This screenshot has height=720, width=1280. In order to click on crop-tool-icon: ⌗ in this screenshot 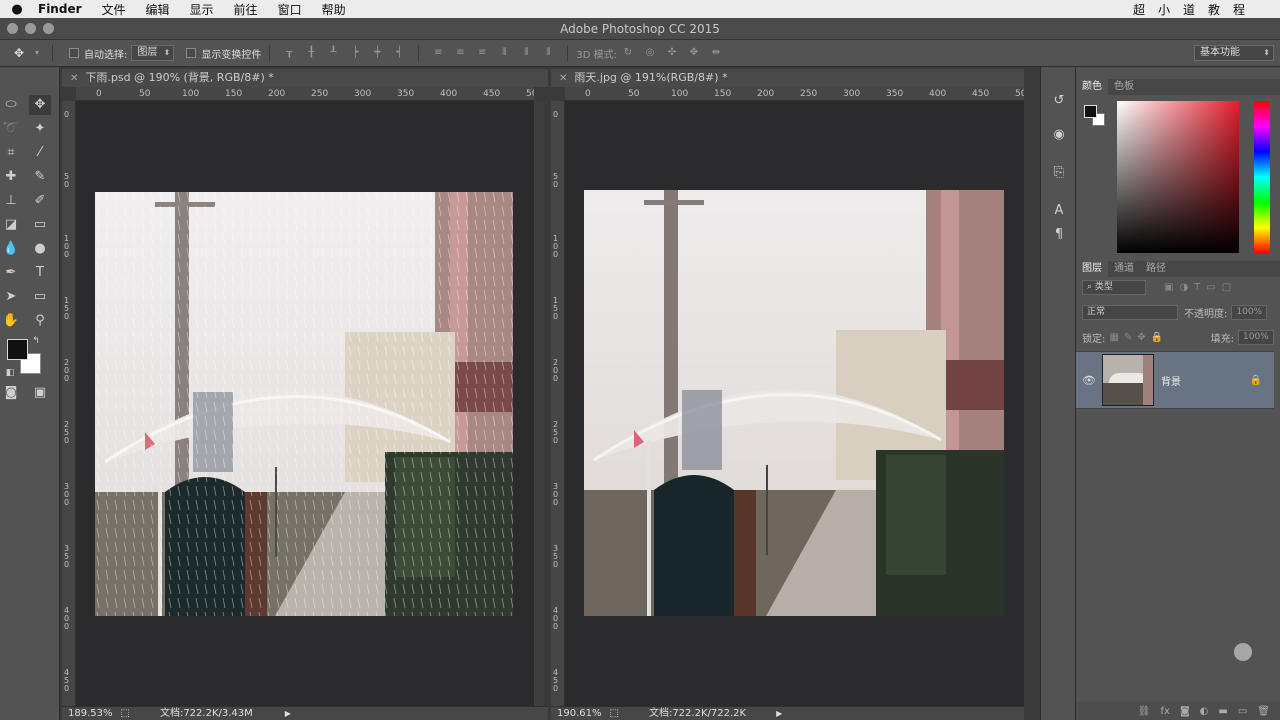, I will do `click(11, 153)`.